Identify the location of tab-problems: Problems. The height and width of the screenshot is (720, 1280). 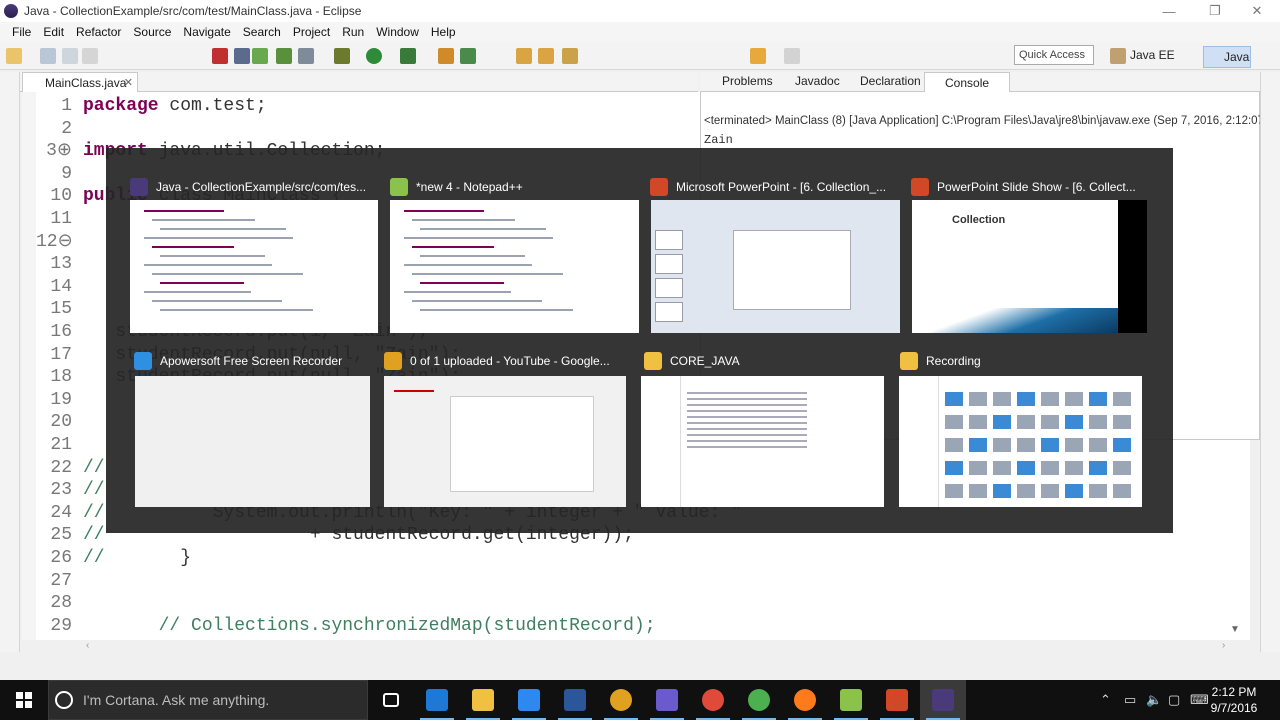
(747, 81).